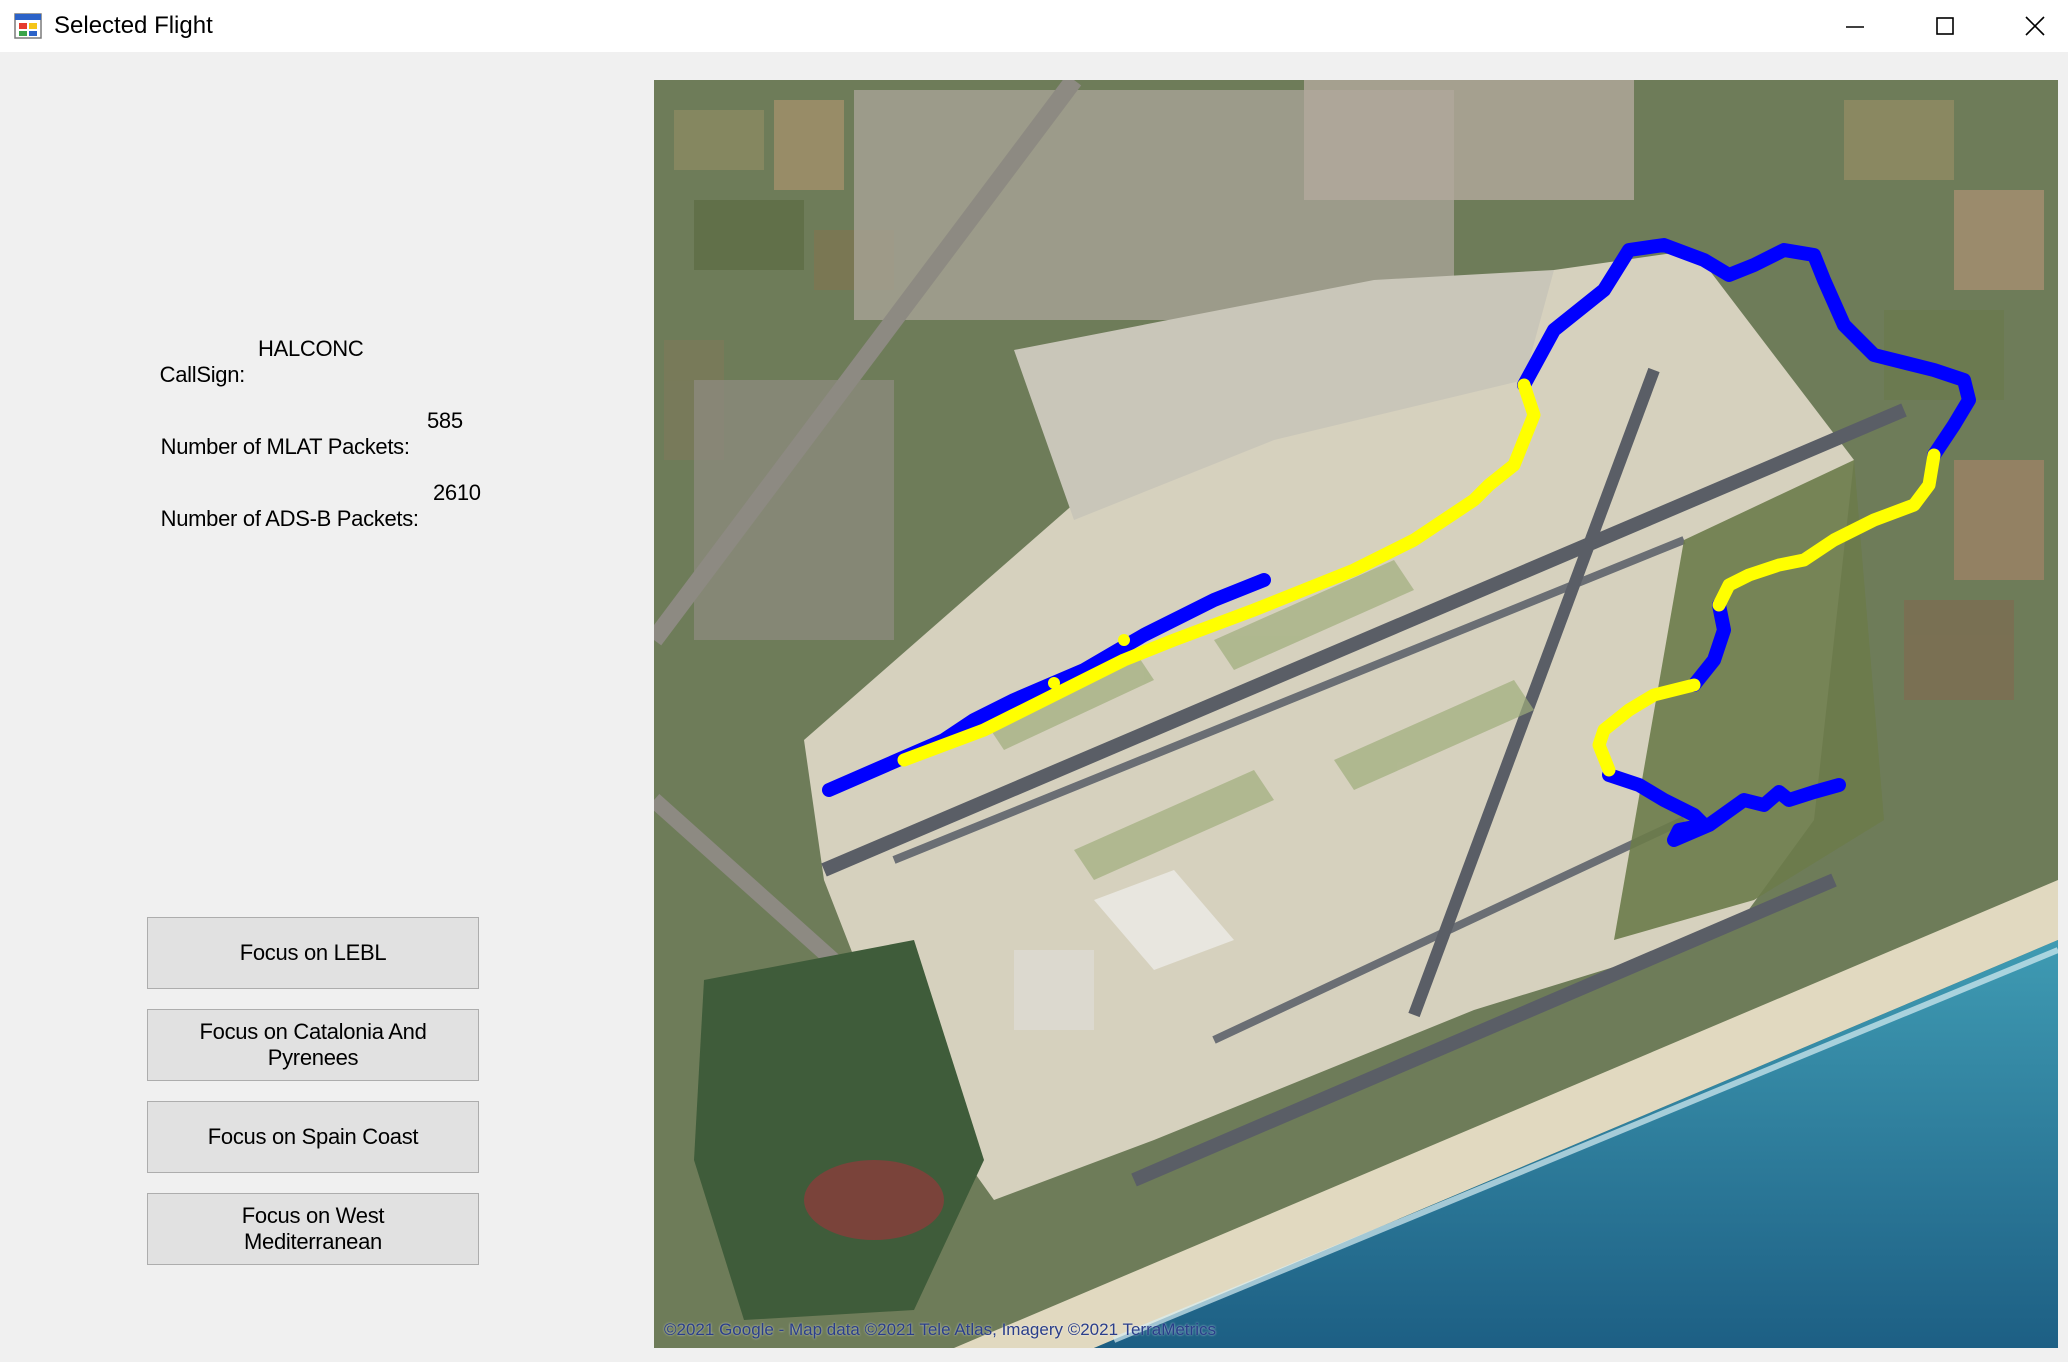 The image size is (2068, 1362). I want to click on focus-lebl-button: Focus on LEBL, so click(313, 953).